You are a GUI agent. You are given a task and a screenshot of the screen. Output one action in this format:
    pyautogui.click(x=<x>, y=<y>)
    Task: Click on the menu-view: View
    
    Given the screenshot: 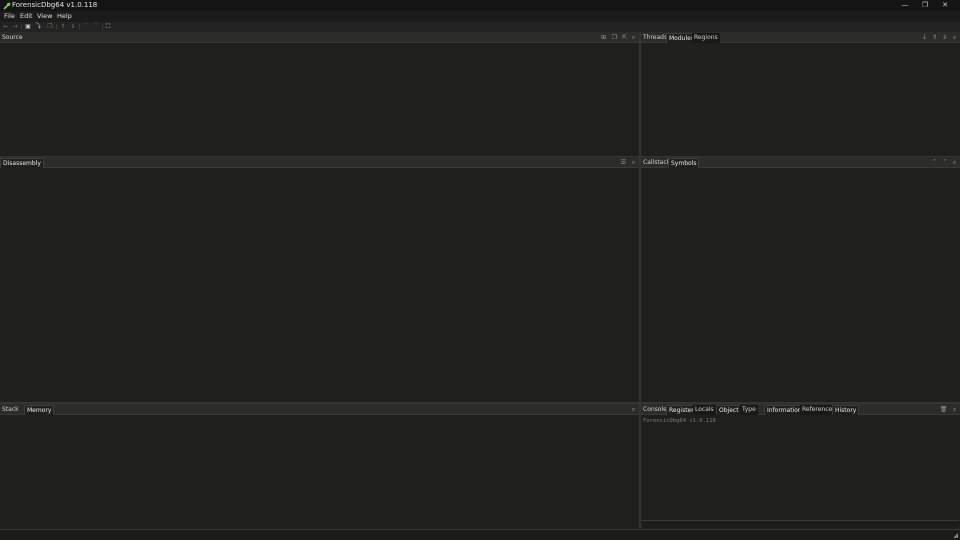 What is the action you would take?
    pyautogui.click(x=44, y=16)
    